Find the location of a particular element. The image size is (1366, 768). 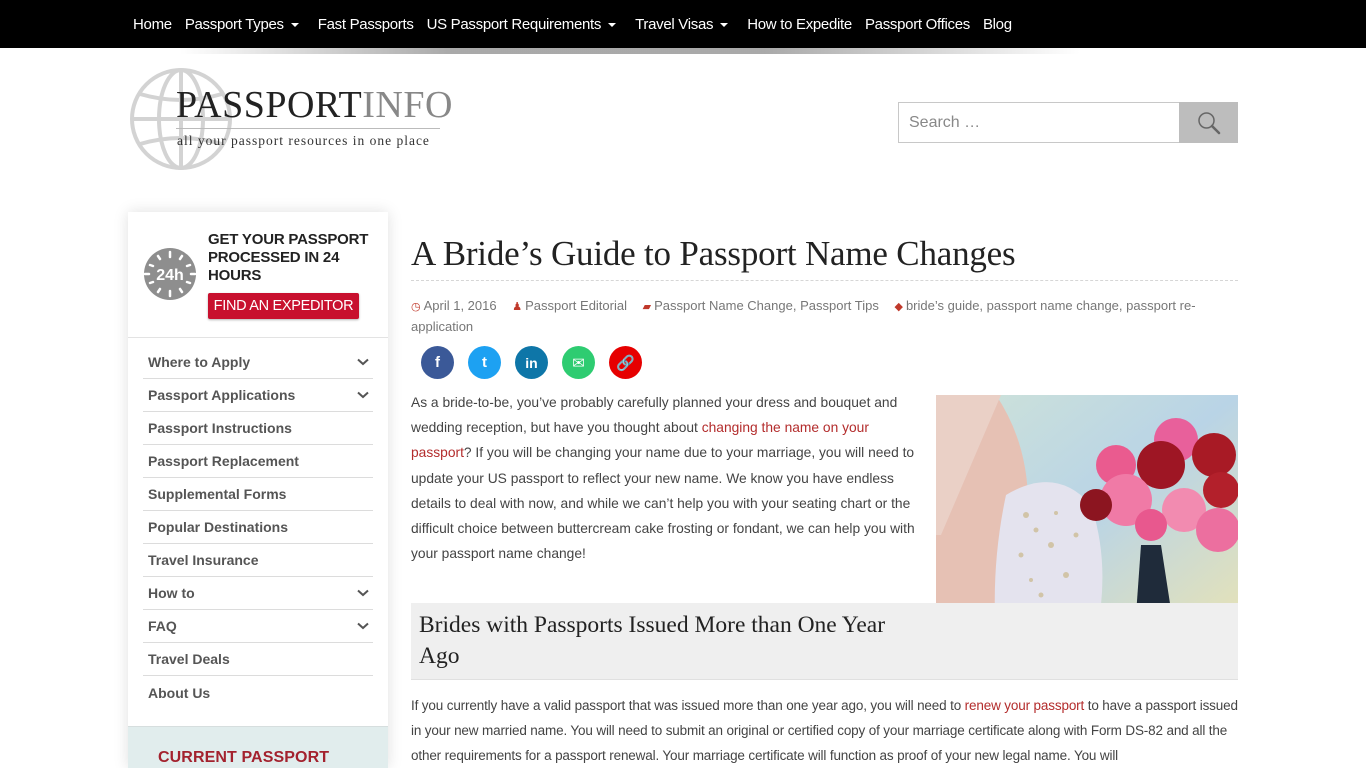

nav-item-label: Passport Types is located at coordinates (234, 24).